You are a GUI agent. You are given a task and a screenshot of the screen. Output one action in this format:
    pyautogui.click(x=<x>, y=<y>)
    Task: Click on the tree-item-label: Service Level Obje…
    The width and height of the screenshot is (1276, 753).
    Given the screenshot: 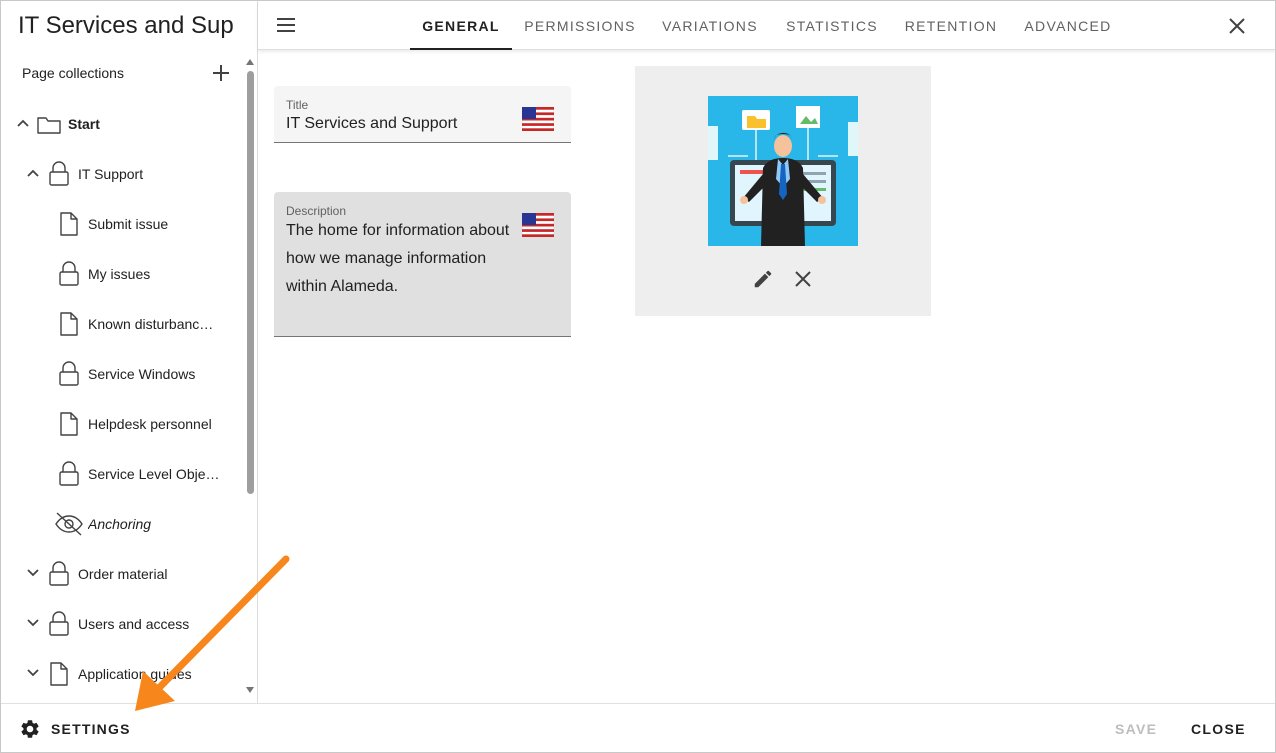 What is the action you would take?
    pyautogui.click(x=154, y=474)
    